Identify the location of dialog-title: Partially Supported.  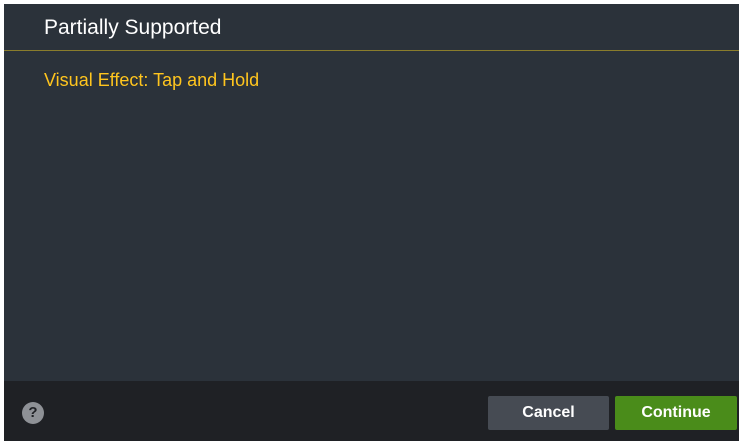
(133, 27).